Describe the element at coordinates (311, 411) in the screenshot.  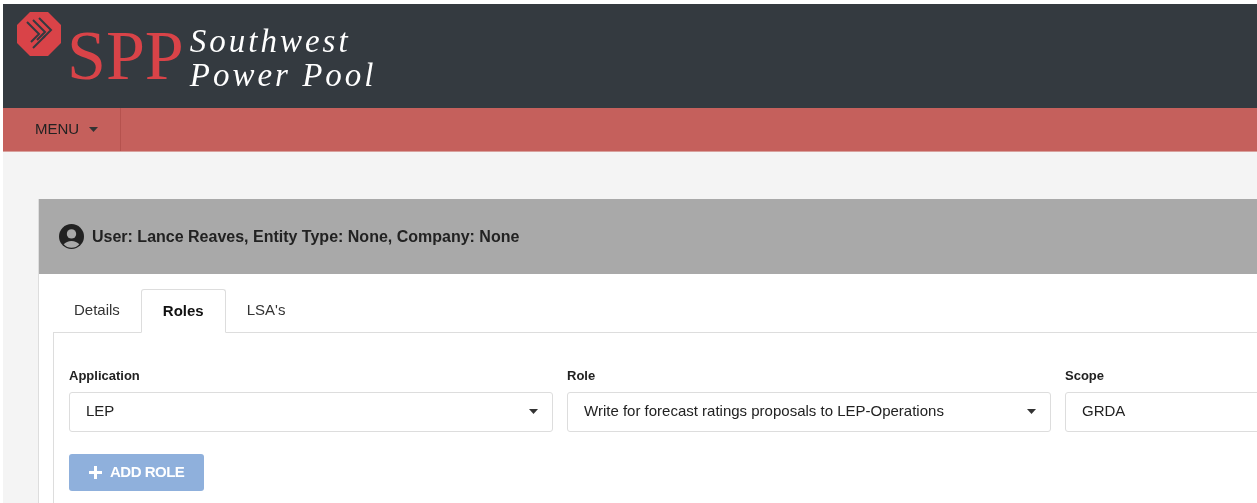
I see `dropdown-field: LEP` at that location.